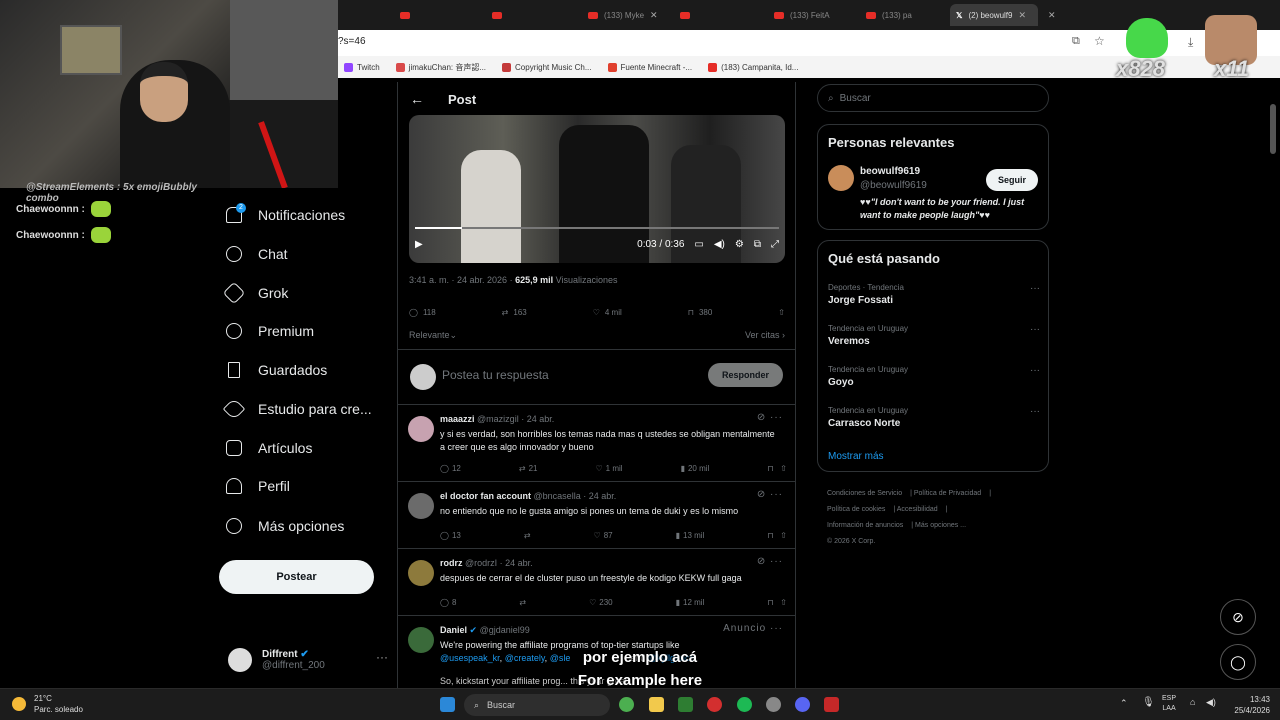  Describe the element at coordinates (522, 602) in the screenshot. I see `repost-button: ⇄` at that location.